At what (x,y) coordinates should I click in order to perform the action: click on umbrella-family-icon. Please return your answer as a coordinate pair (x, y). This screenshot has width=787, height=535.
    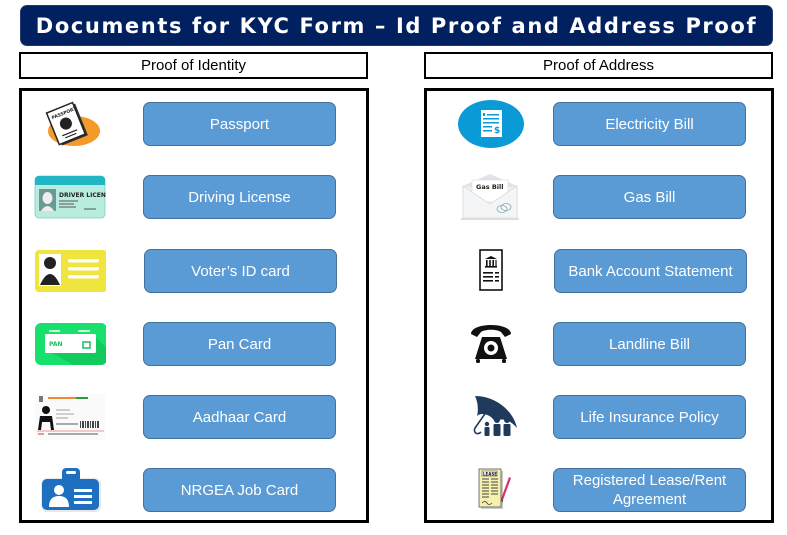
    Looking at the image, I should click on (491, 417).